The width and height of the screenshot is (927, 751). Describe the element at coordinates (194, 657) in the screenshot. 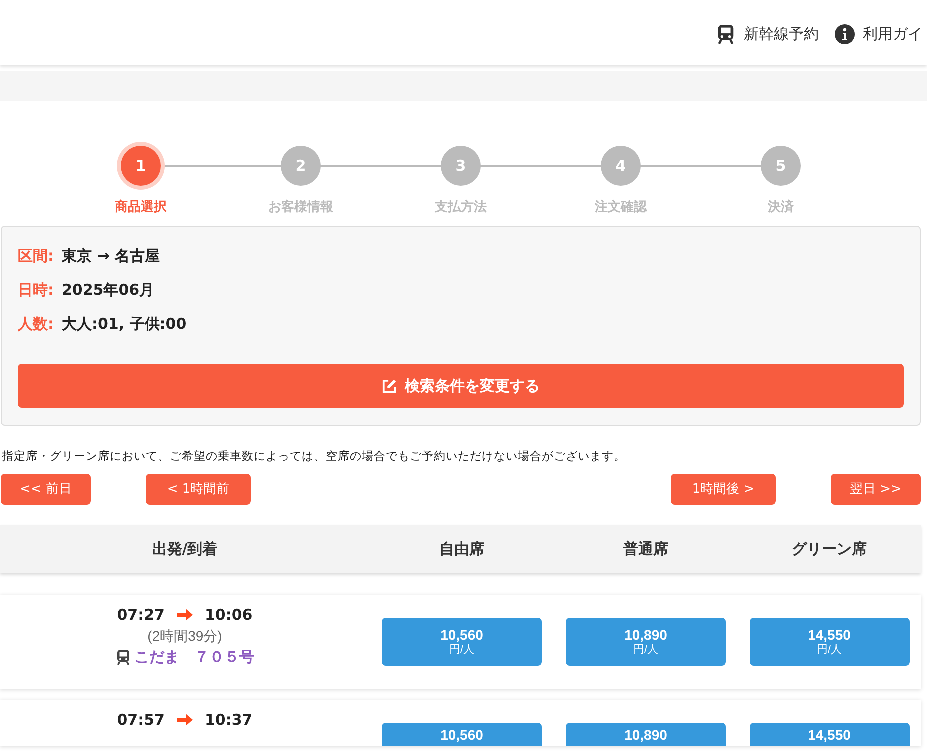

I see `train-name: こだま ７０５号` at that location.